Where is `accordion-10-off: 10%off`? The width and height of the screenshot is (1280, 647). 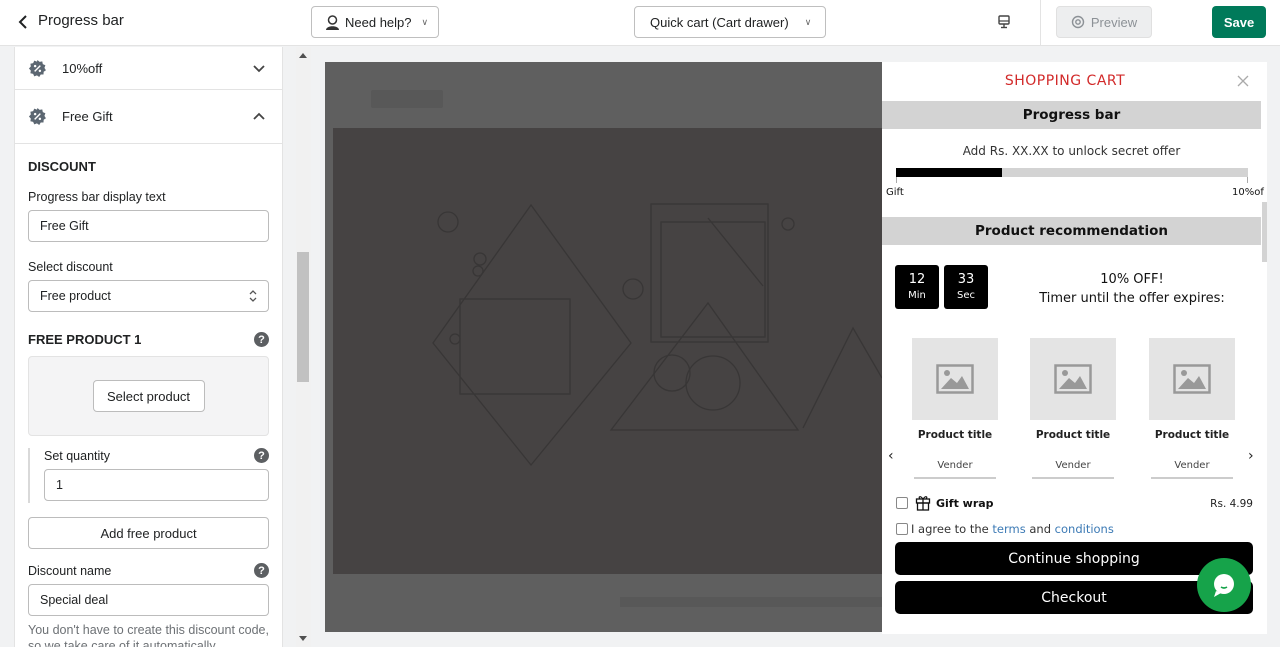
accordion-10-off: 10%off is located at coordinates (148, 68).